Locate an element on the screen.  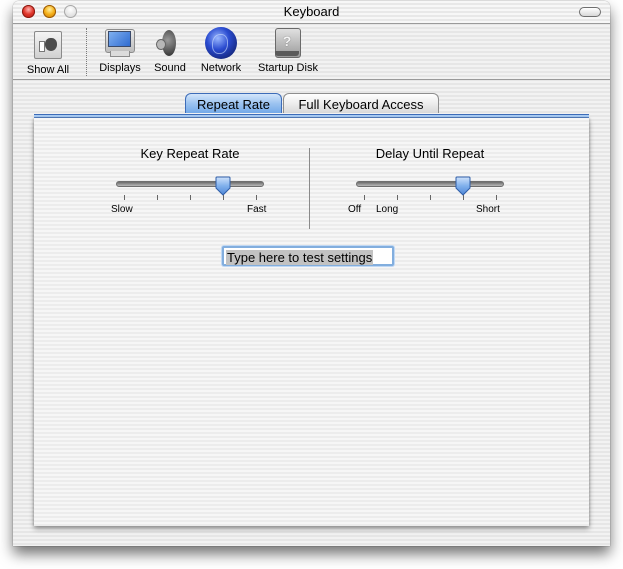
sound-button: Sound is located at coordinates (170, 50).